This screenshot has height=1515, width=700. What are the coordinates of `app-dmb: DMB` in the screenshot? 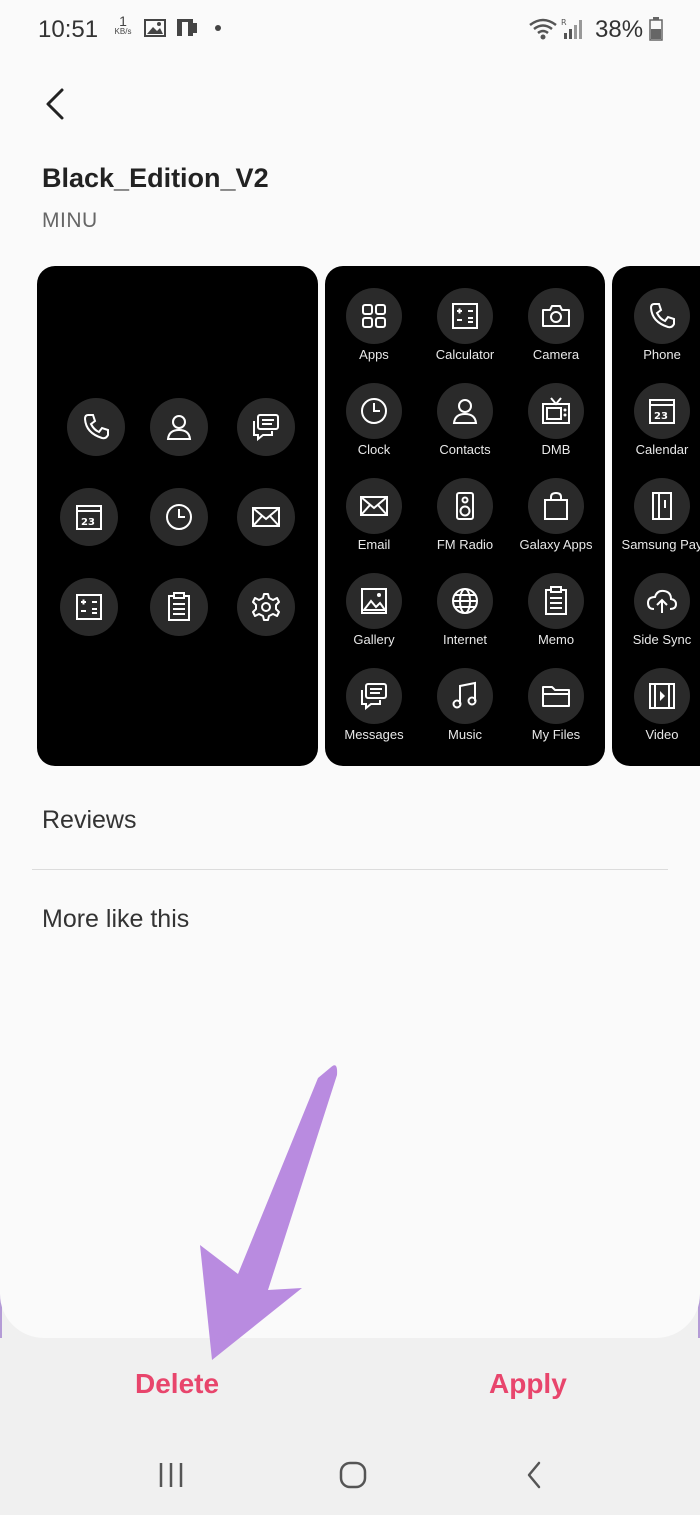 It's located at (556, 428).